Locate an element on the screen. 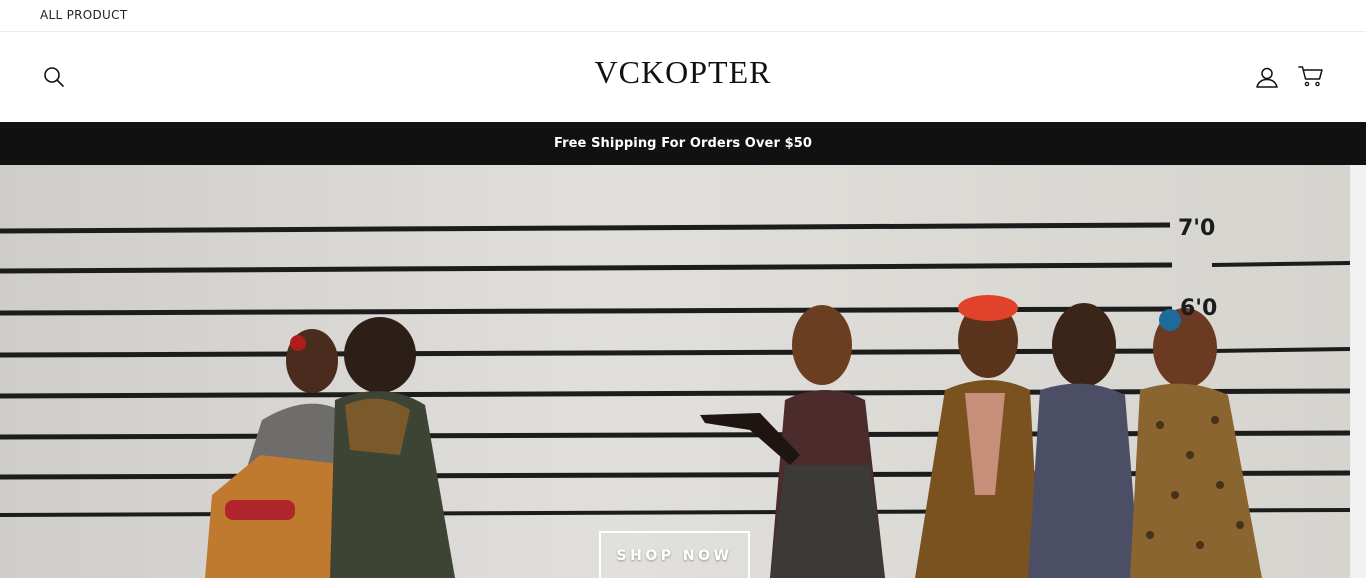 This screenshot has height=578, width=1366. account-button is located at coordinates (1267, 77).